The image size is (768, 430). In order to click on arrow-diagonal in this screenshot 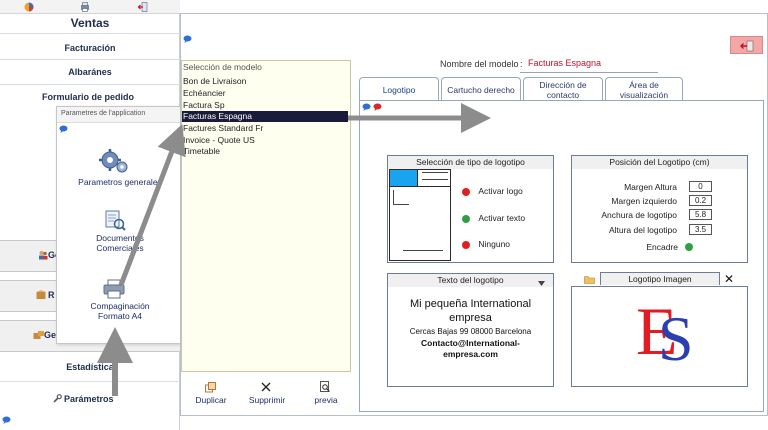, I will do `click(152, 204)`.